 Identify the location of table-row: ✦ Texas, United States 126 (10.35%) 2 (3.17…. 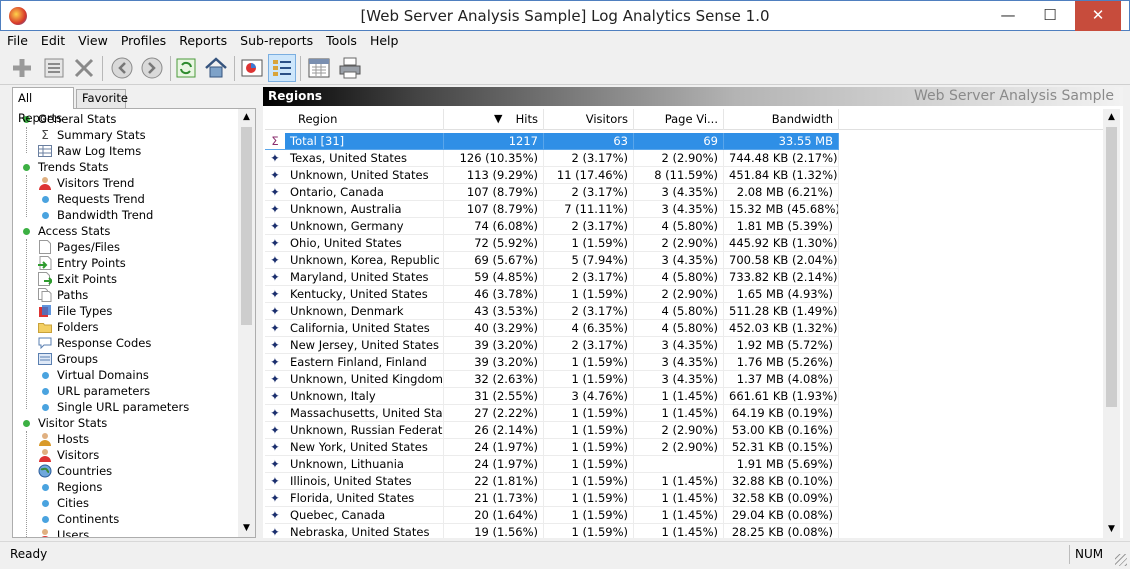
(684, 158).